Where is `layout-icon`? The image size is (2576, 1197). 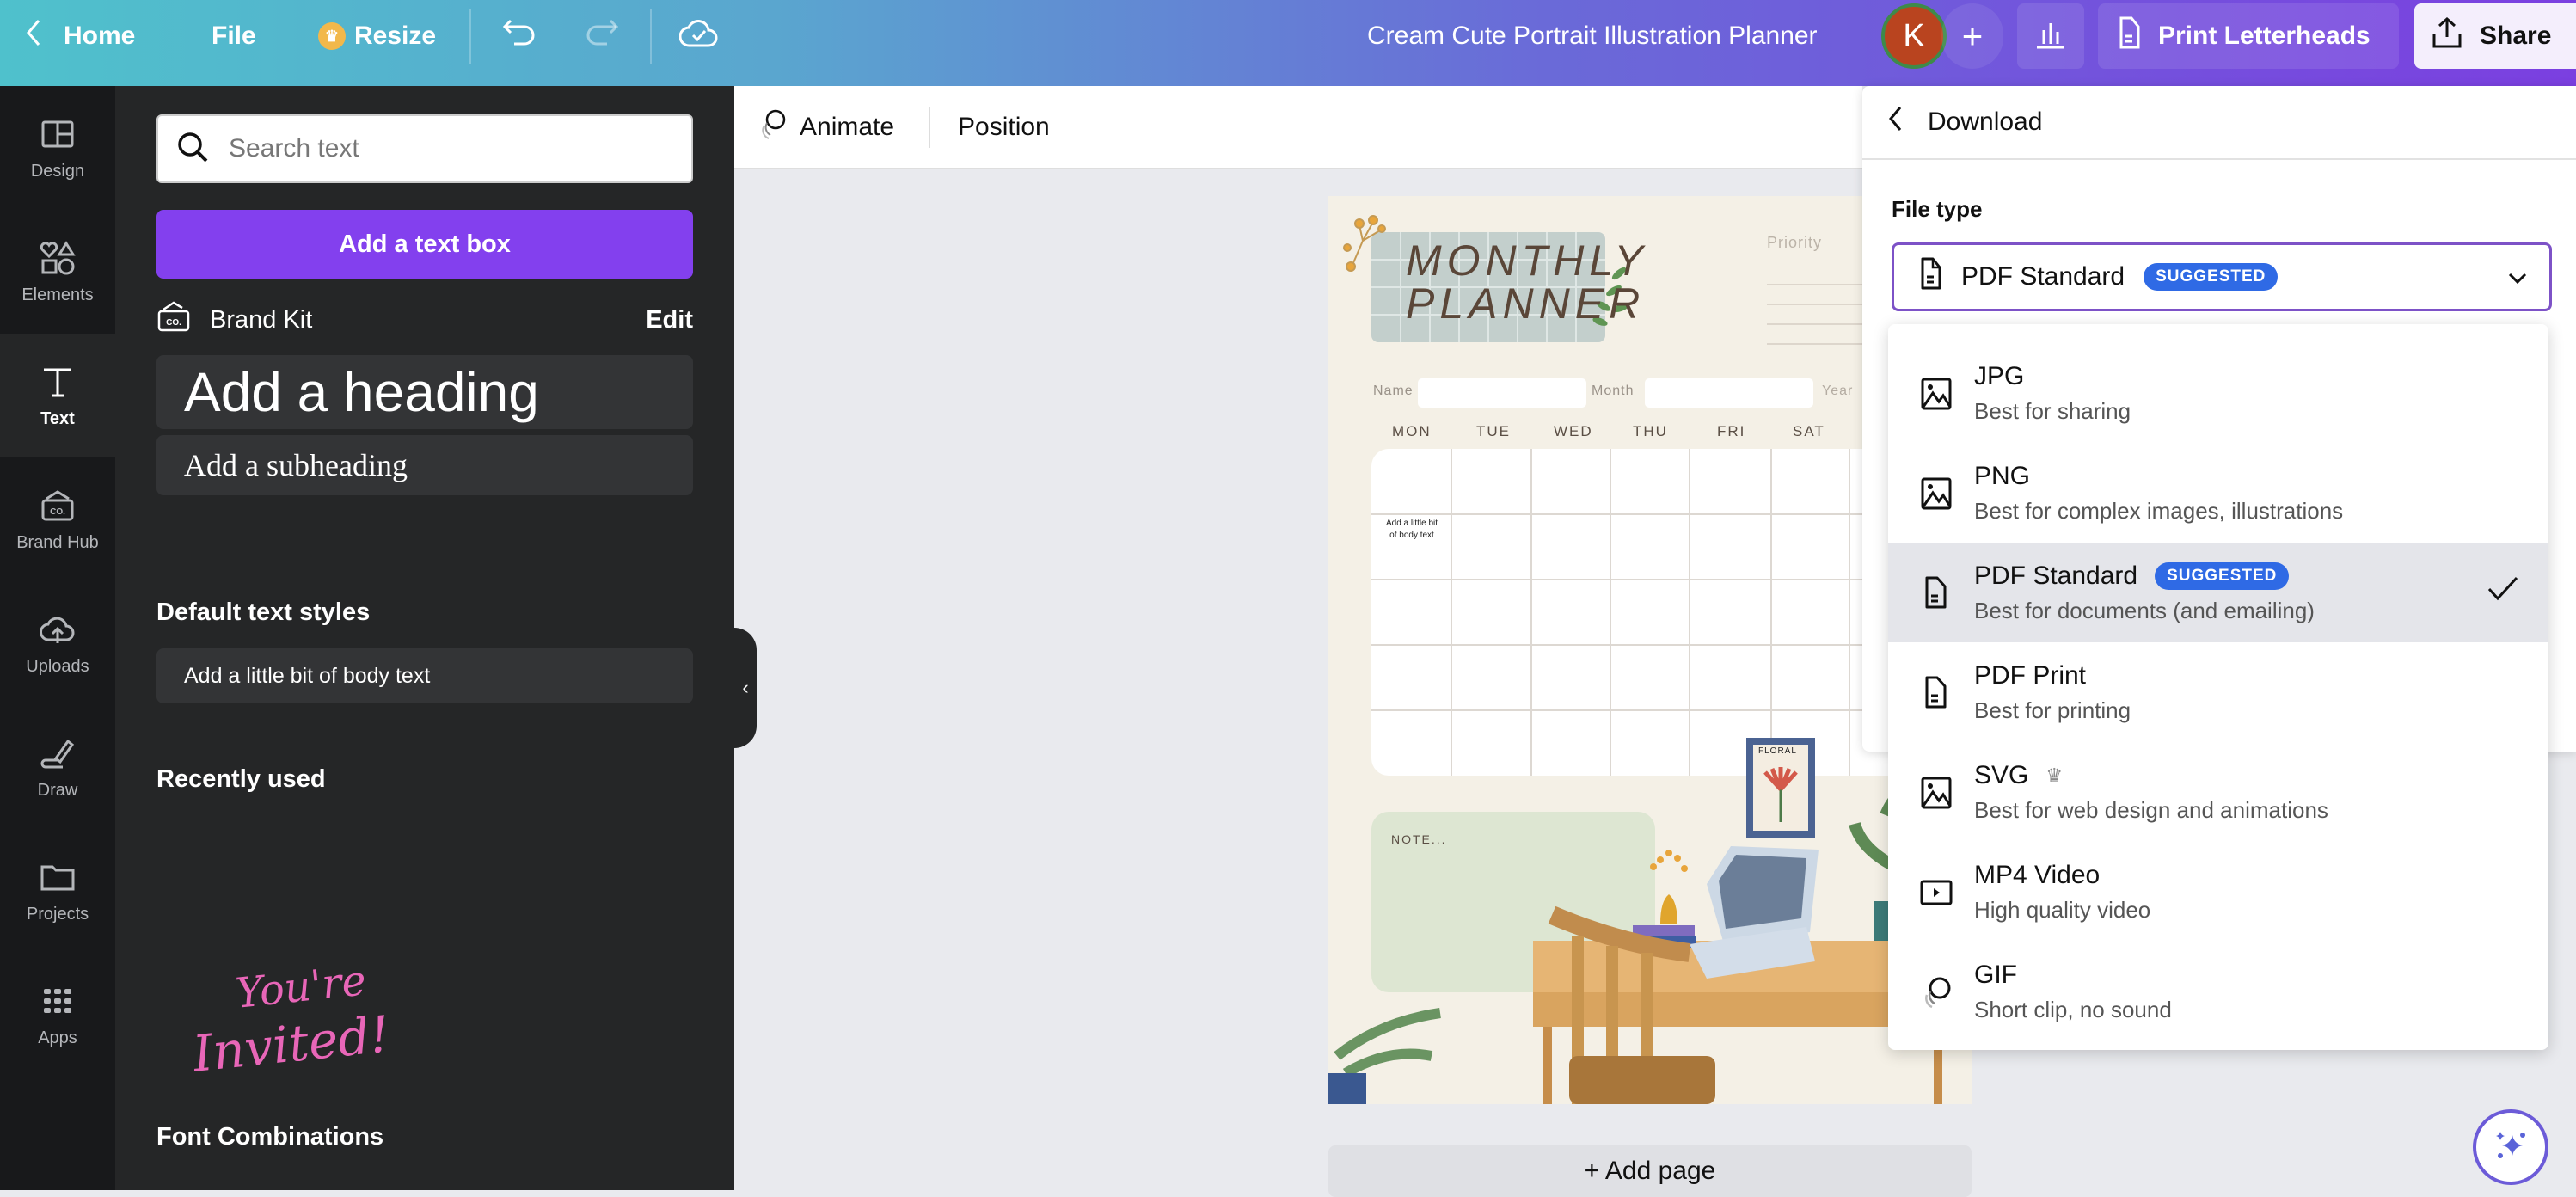 layout-icon is located at coordinates (57, 133).